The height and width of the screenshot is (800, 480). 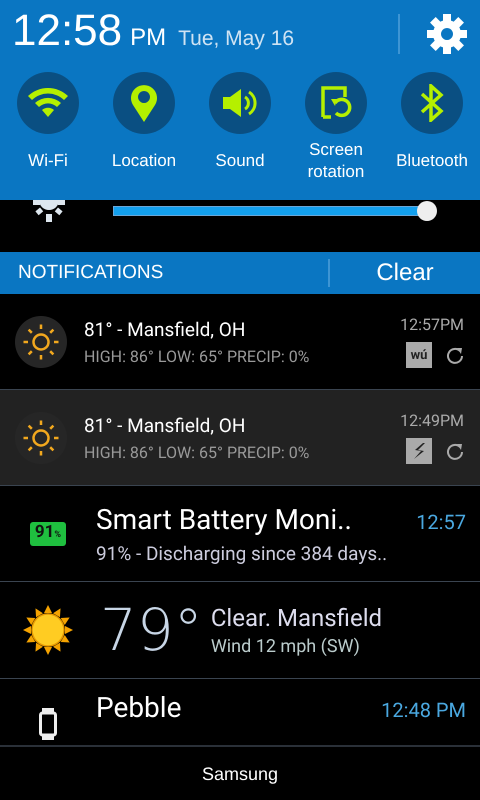 I want to click on watch-icon, so click(x=48, y=724).